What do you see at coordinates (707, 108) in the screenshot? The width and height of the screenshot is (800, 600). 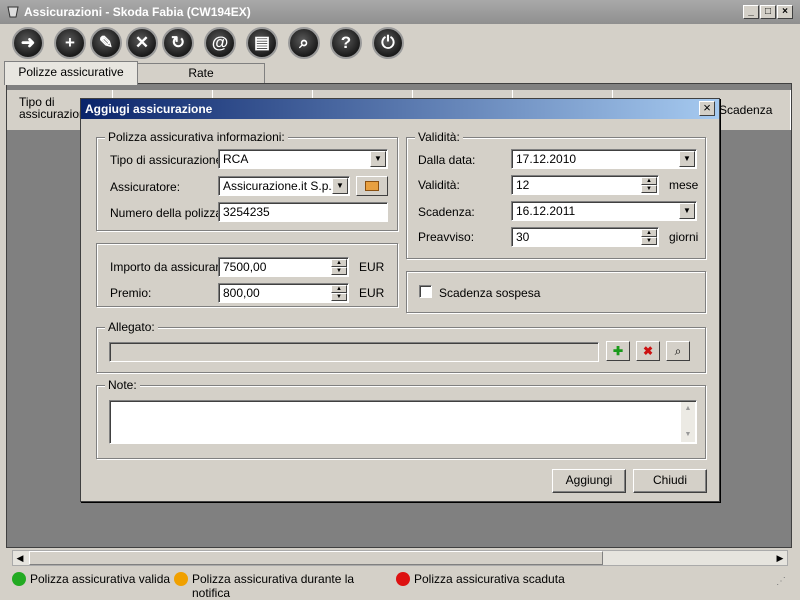 I see `dialog-close-button: ×` at bounding box center [707, 108].